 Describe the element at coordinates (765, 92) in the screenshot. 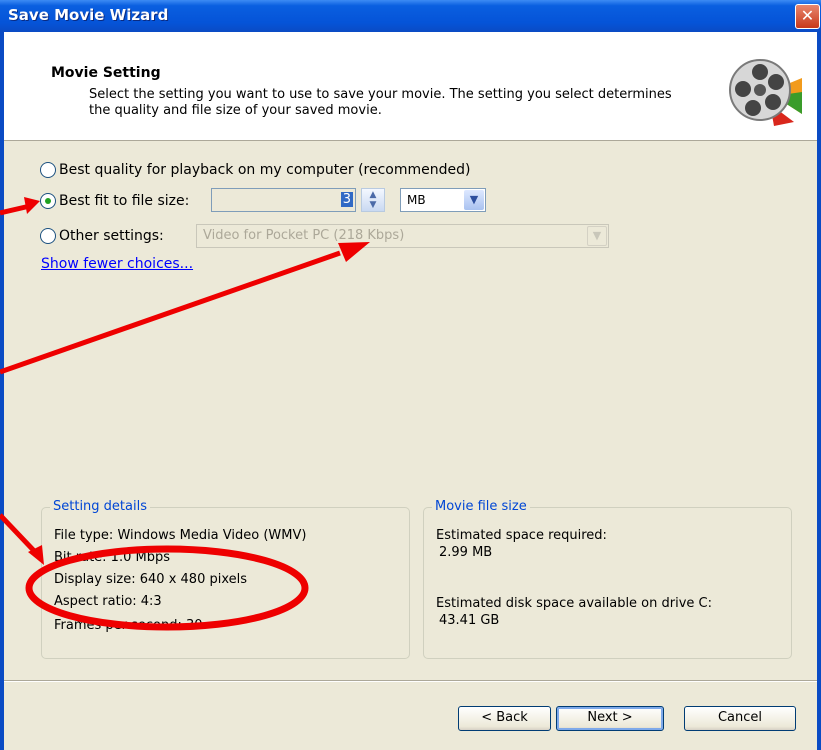

I see `film-reel-icon` at that location.